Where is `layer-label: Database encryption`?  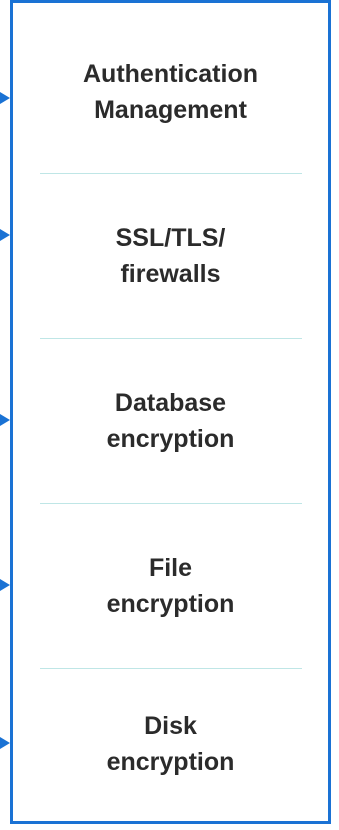 layer-label: Database encryption is located at coordinates (170, 421).